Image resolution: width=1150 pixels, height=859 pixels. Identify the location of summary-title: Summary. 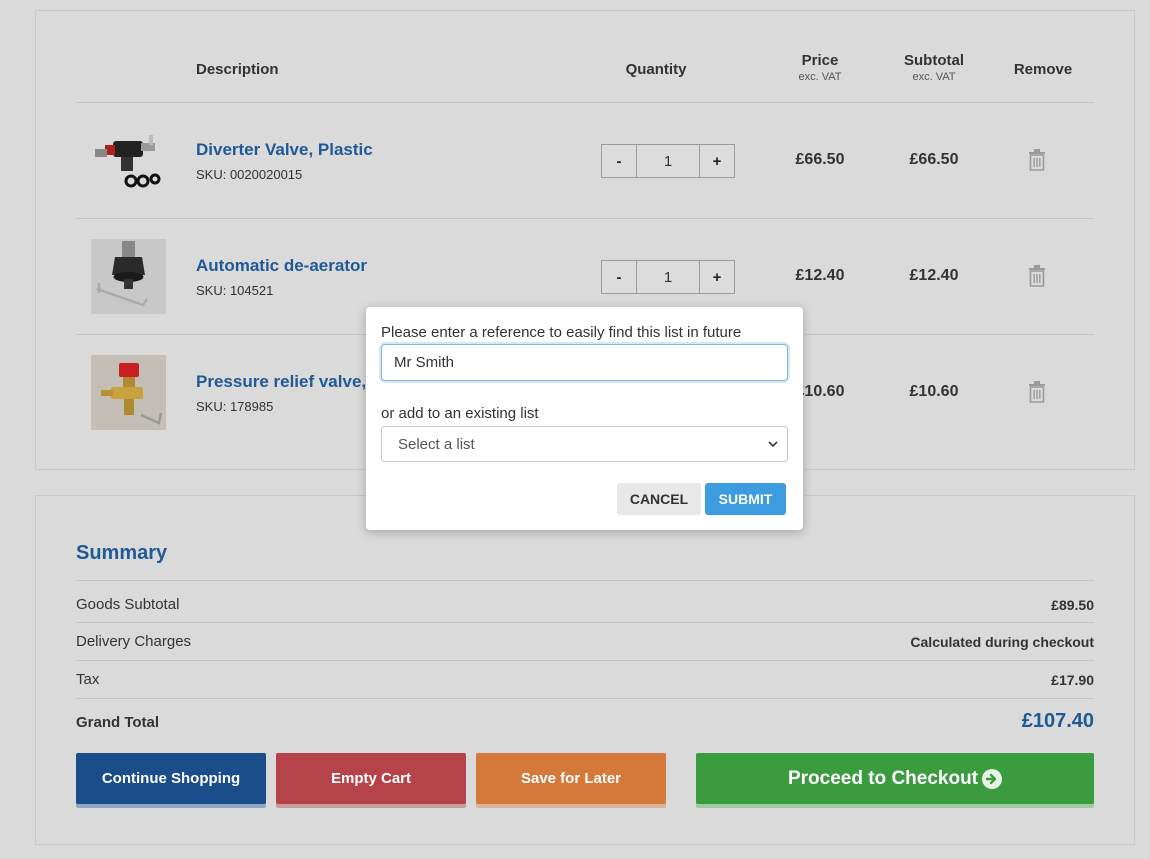
(122, 553).